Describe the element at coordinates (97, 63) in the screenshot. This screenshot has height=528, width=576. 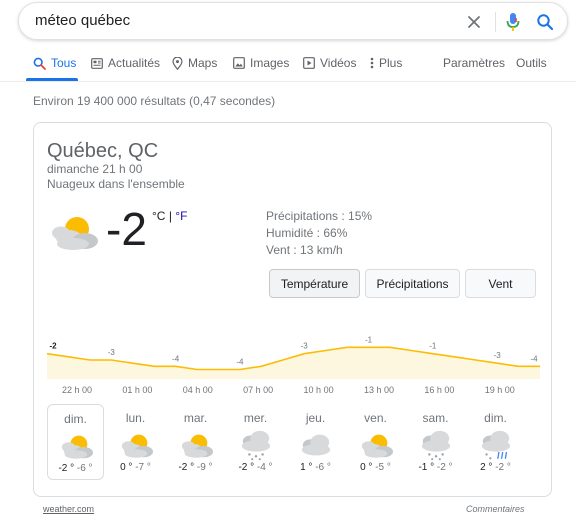
I see `news-icon` at that location.